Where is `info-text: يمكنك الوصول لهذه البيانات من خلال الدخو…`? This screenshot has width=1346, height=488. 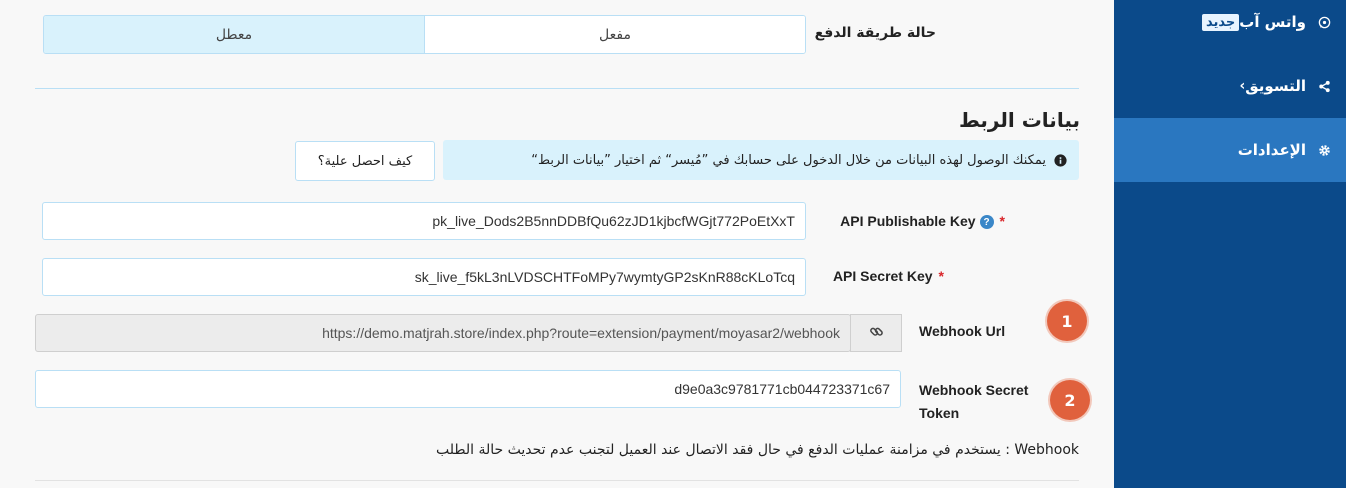 info-text: يمكنك الوصول لهذه البيانات من خلال الدخو… is located at coordinates (788, 160).